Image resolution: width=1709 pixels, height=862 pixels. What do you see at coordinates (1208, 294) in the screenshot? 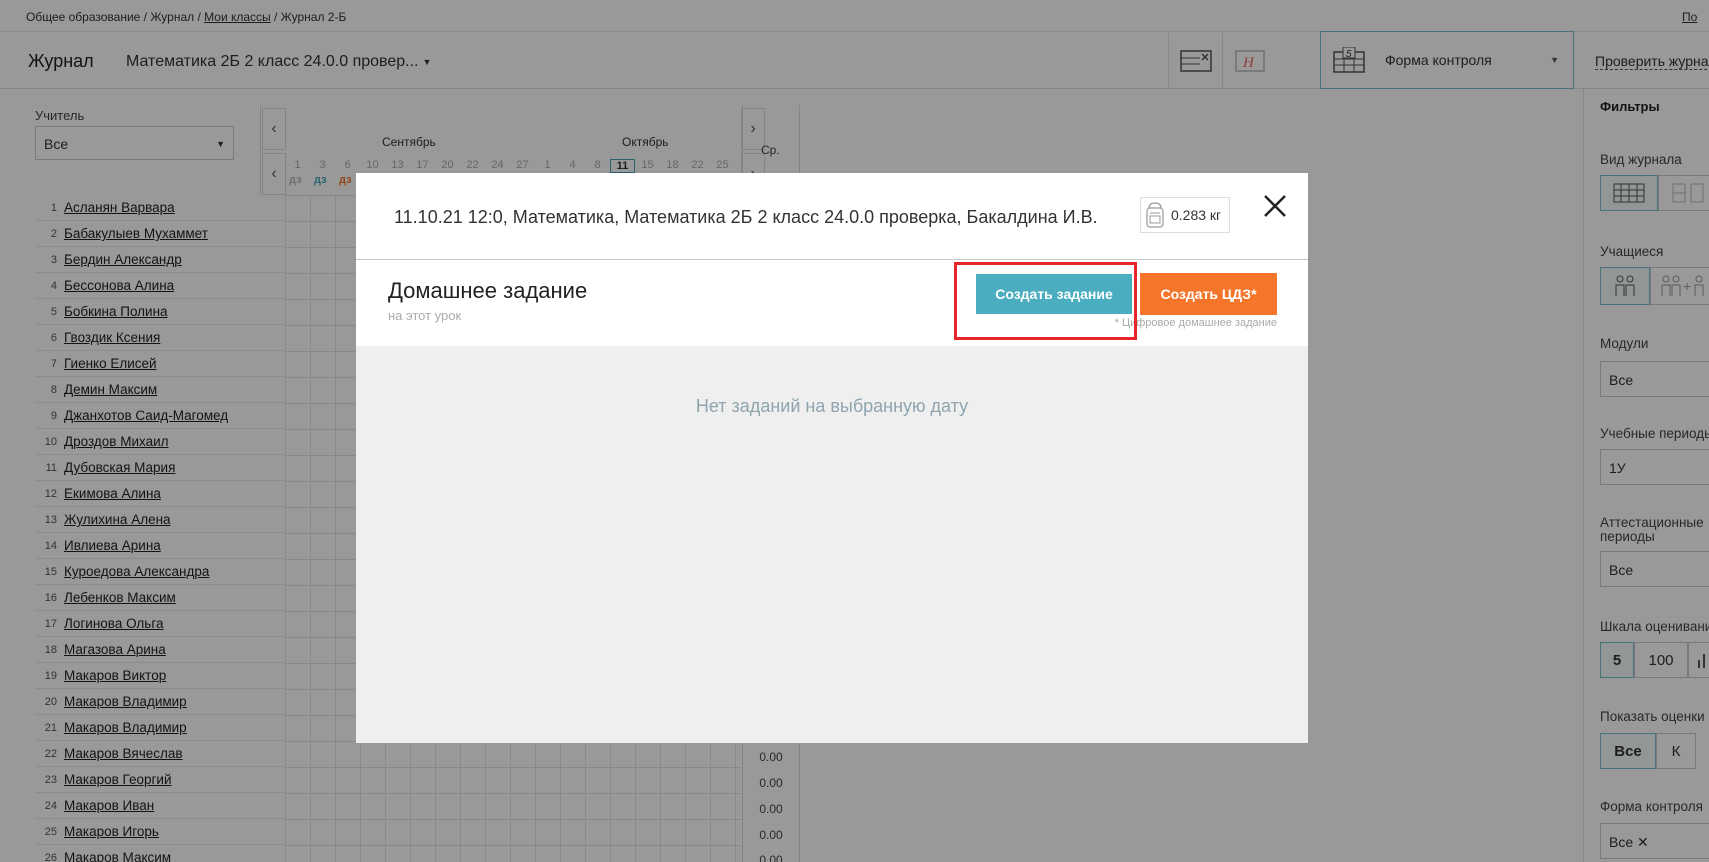
I see `create-cdz-button: Создать ЦДЗ*` at bounding box center [1208, 294].